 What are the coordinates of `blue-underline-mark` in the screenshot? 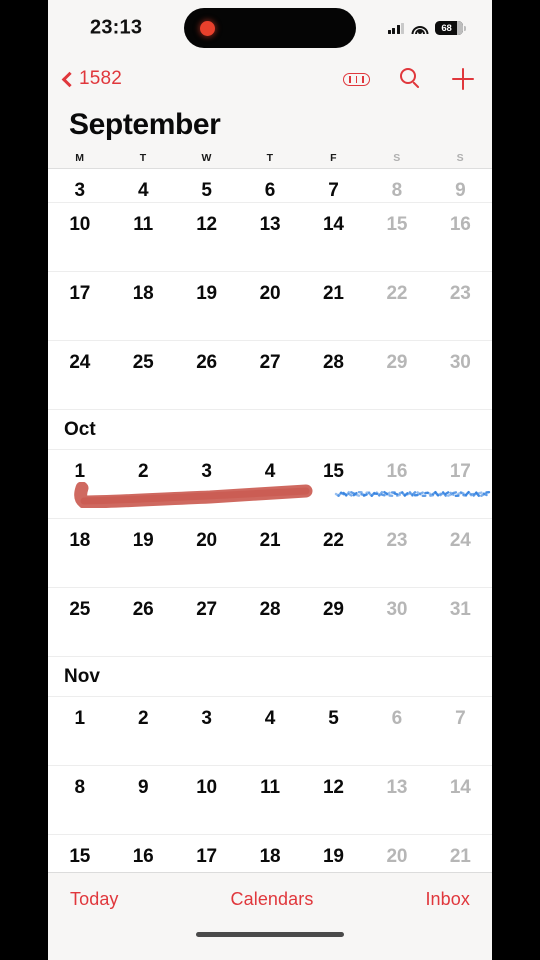 It's located at (412, 495).